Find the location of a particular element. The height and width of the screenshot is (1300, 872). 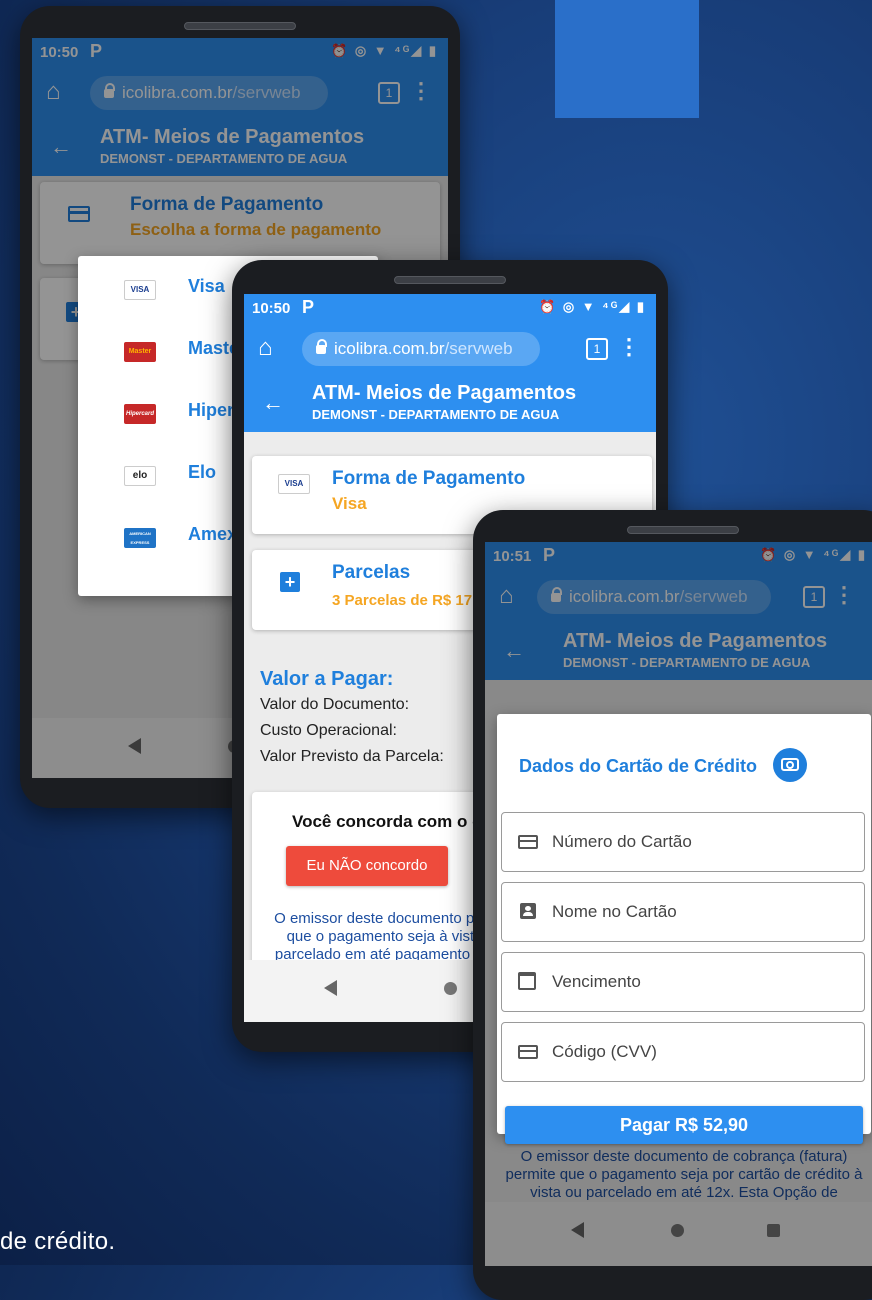

option-label: Elo is located at coordinates (202, 472).